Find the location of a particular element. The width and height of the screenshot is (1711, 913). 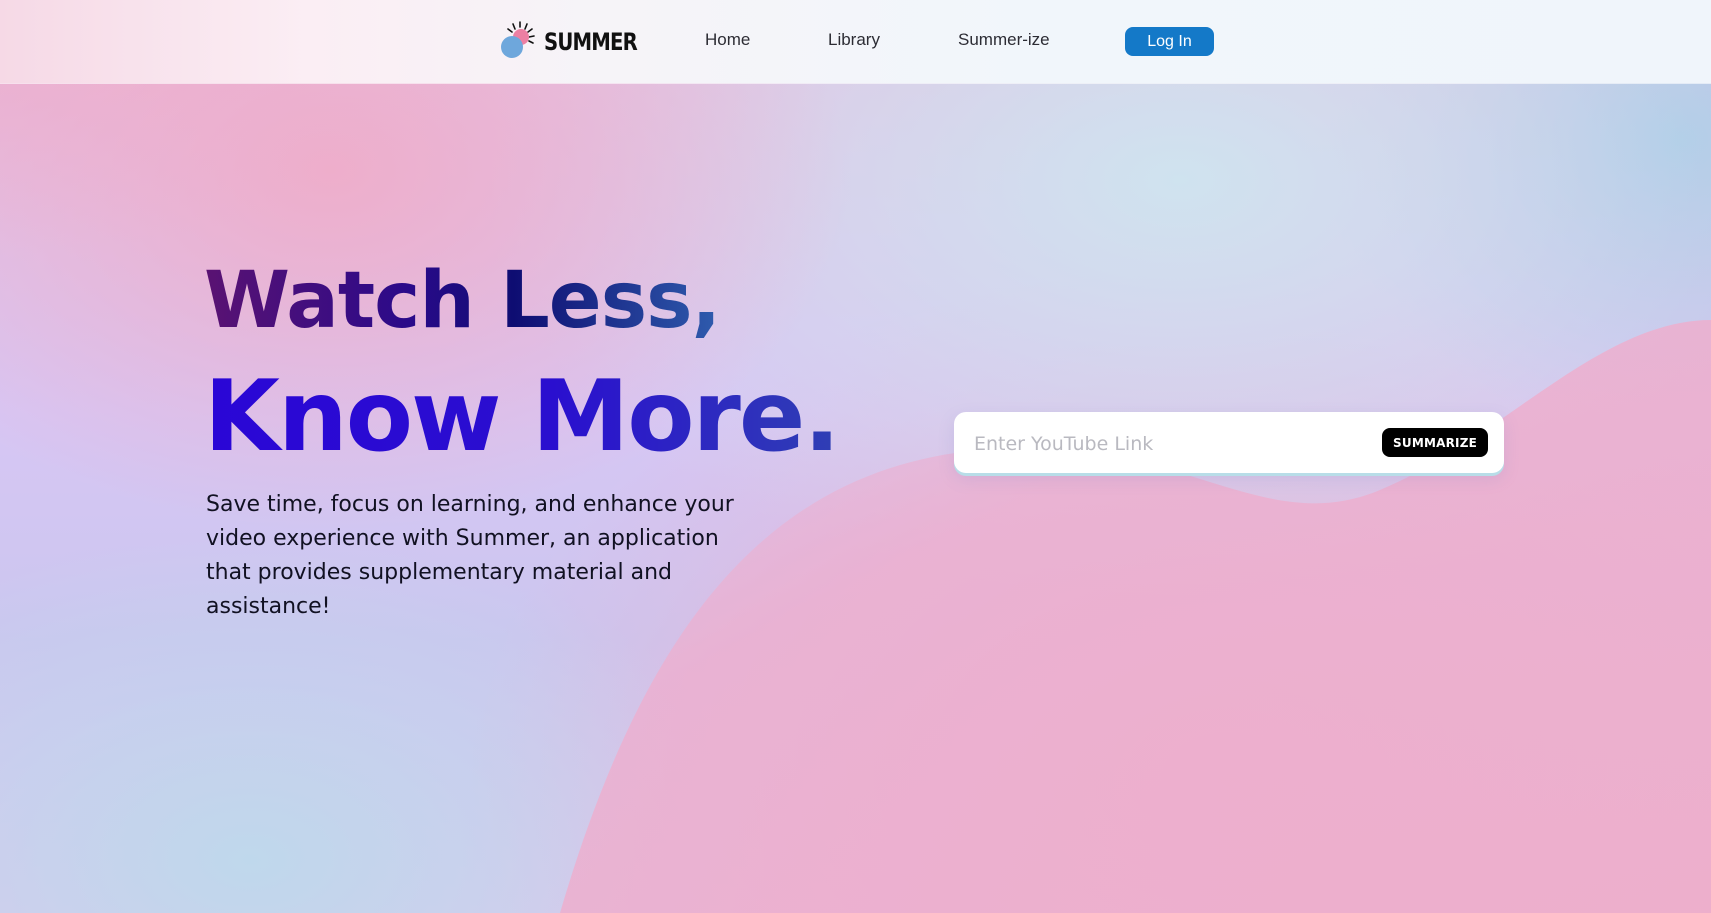

login-button: Log In is located at coordinates (1169, 41).